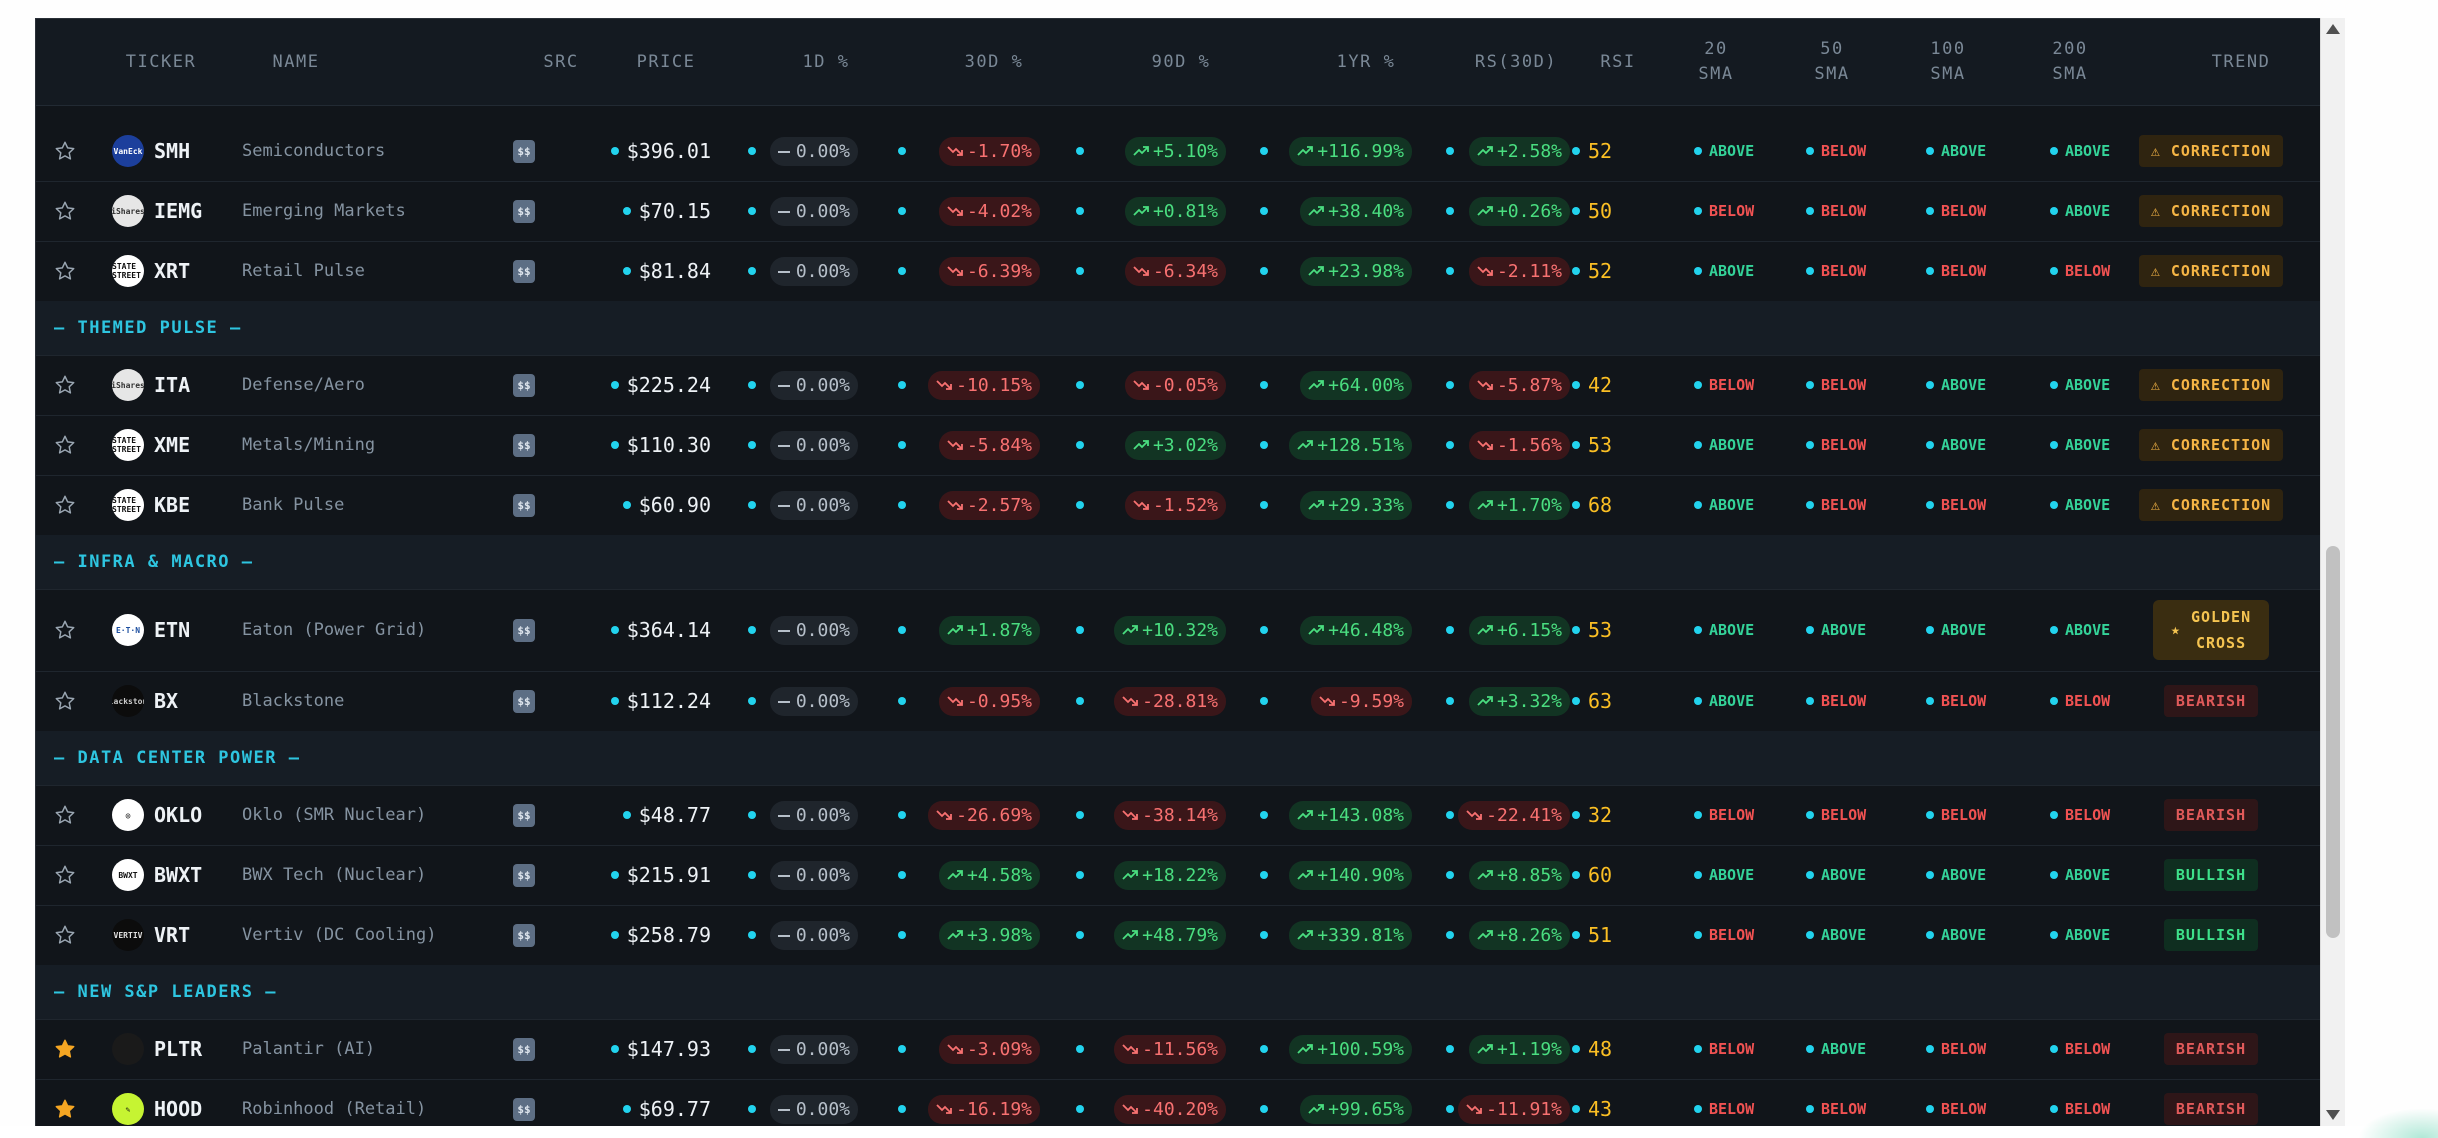 The width and height of the screenshot is (2438, 1138). I want to click on ticker-symbol: BX, so click(194, 701).